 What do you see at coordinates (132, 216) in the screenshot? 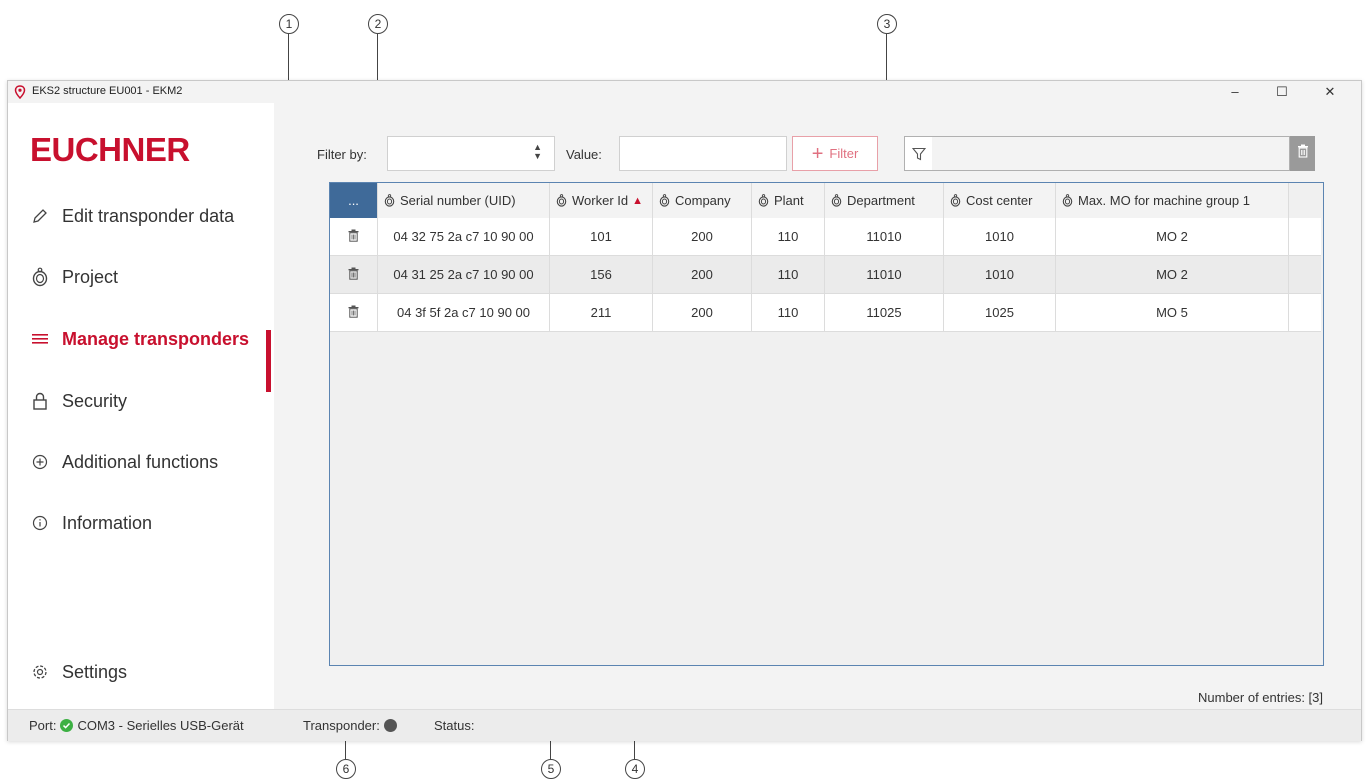
I see `sidebar-item-edit-transponder-data: Edit transponder data` at bounding box center [132, 216].